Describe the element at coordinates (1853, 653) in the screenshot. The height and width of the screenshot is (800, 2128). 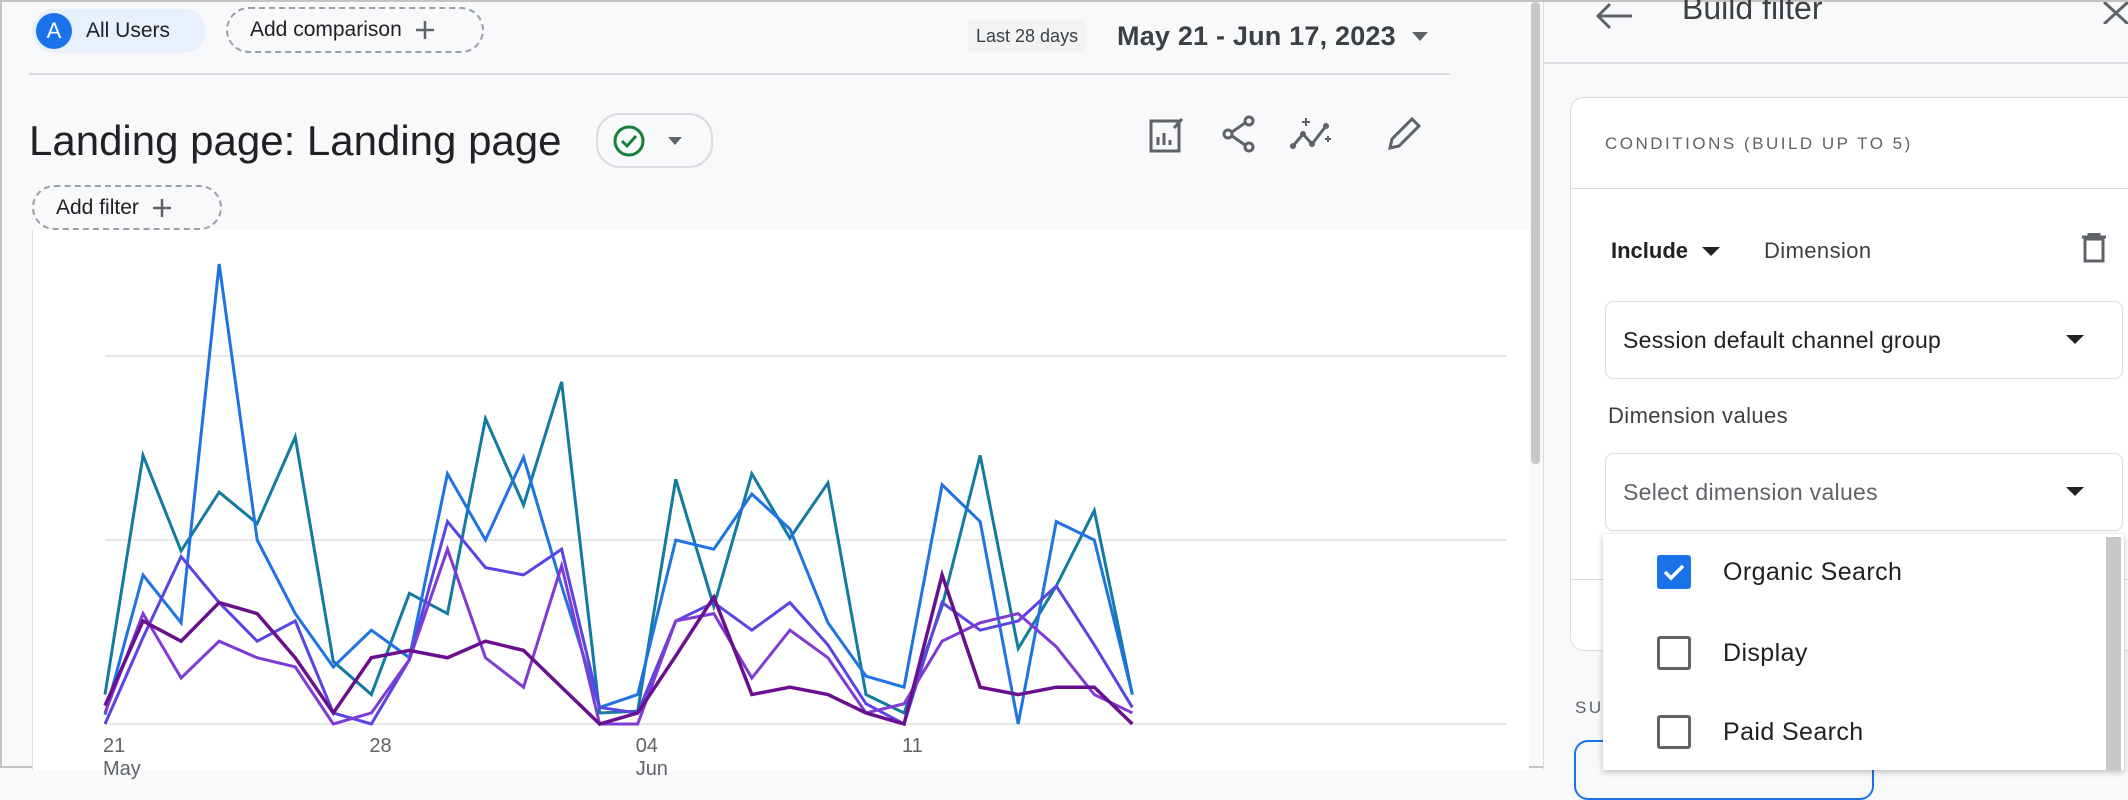
I see `option-display: Display` at that location.